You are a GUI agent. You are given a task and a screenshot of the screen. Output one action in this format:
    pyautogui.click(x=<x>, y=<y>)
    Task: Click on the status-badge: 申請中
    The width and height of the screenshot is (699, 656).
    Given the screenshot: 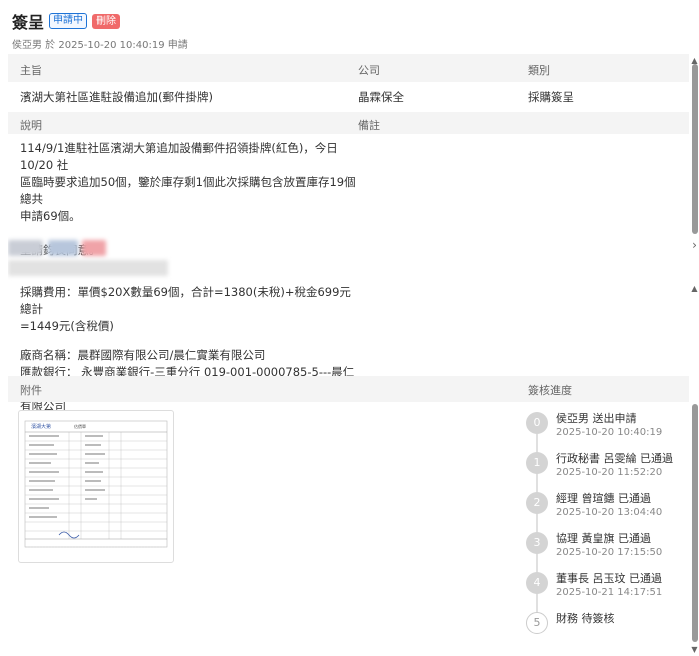 What is the action you would take?
    pyautogui.click(x=68, y=21)
    